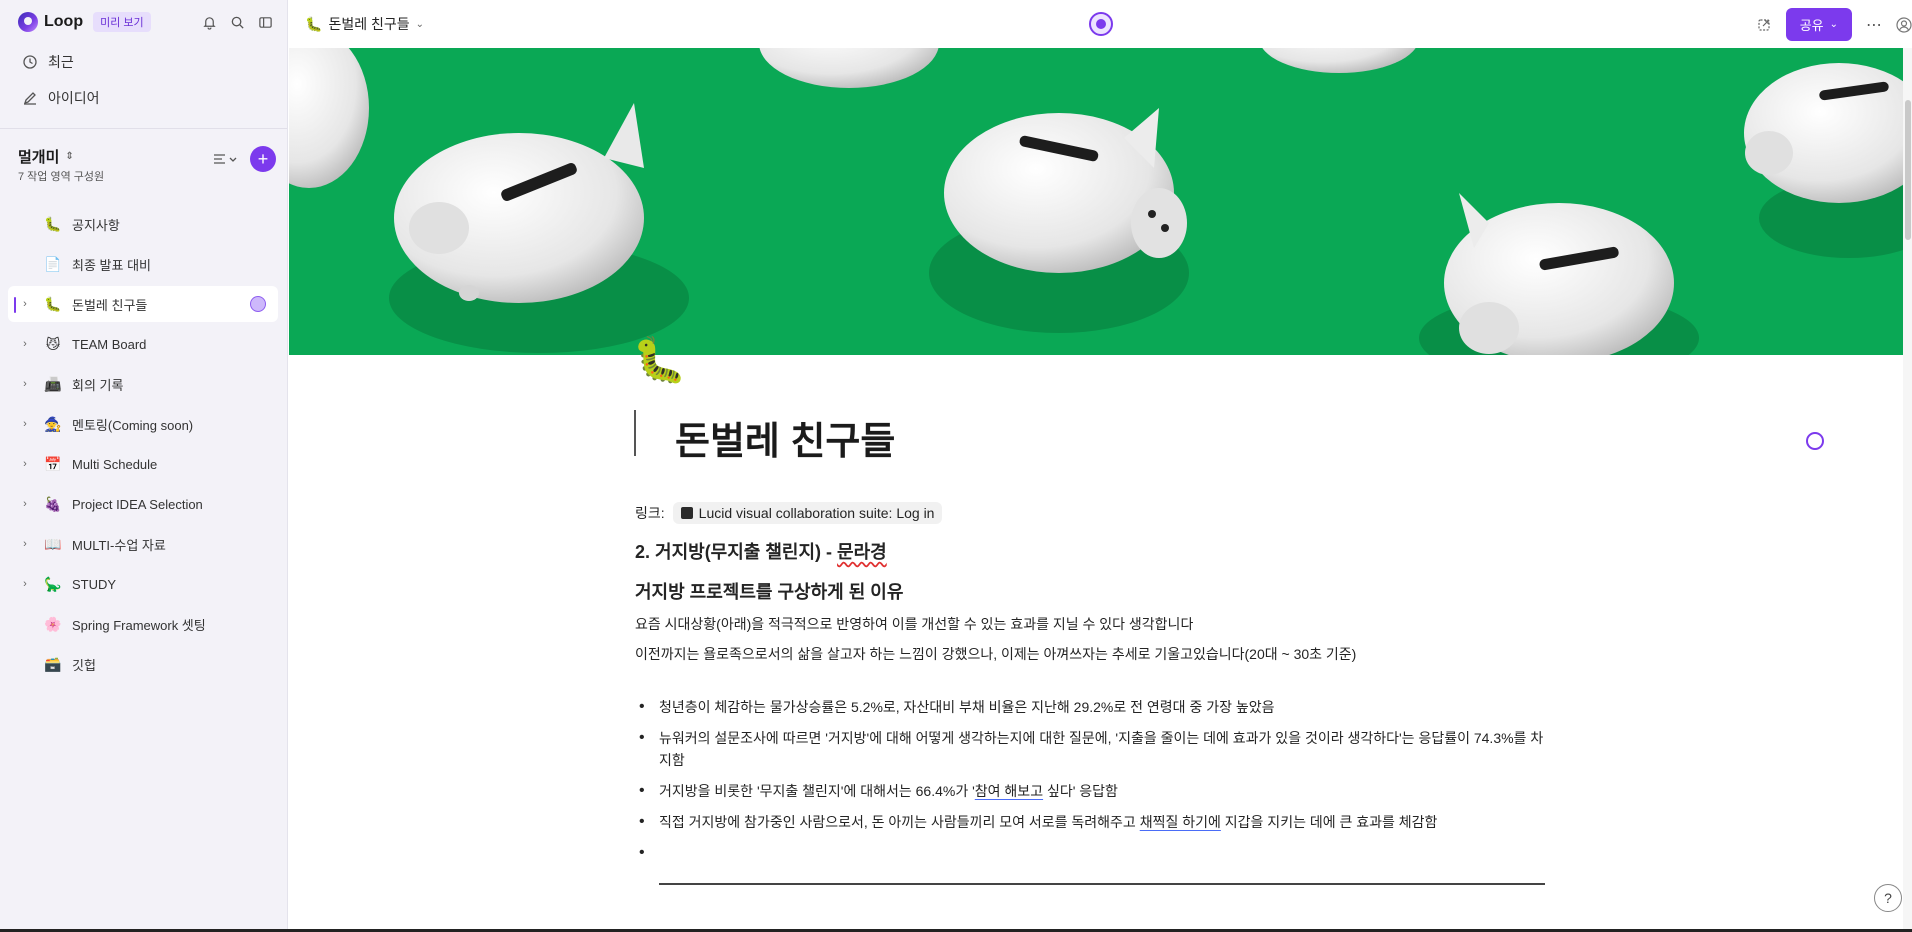  Describe the element at coordinates (226, 159) in the screenshot. I see `sort-list-icon` at that location.